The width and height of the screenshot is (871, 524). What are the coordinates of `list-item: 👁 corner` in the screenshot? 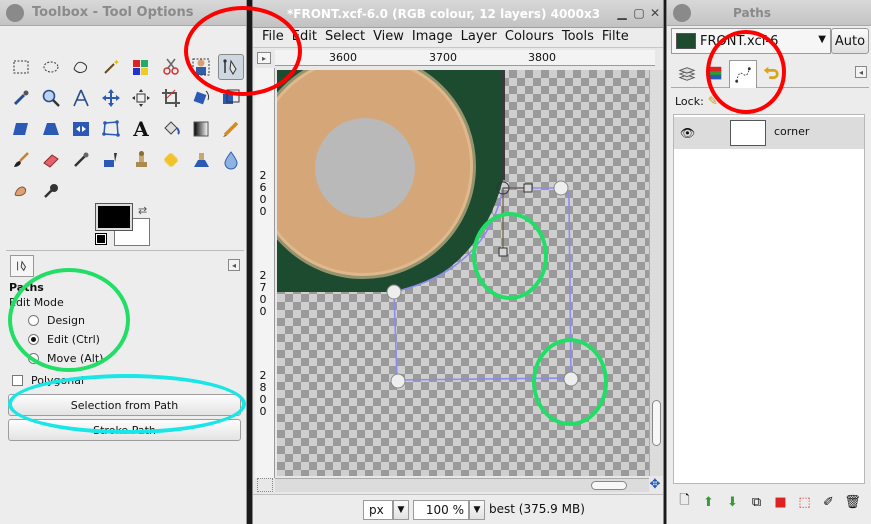 It's located at (769, 133).